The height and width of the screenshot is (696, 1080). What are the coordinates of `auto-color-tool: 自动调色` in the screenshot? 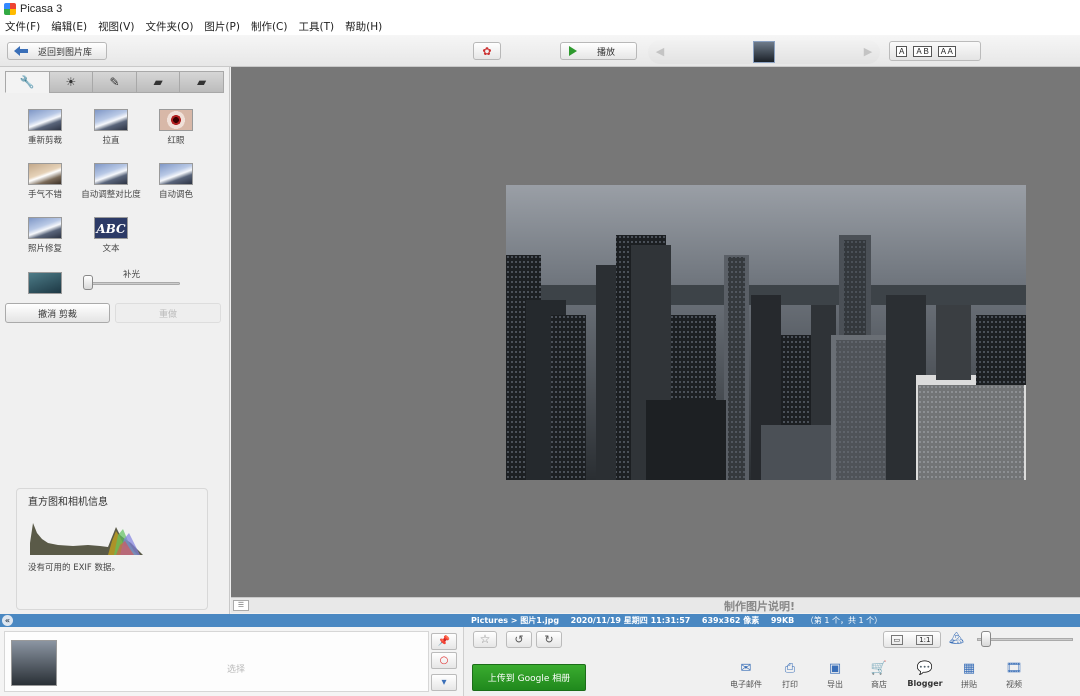 It's located at (176, 181).